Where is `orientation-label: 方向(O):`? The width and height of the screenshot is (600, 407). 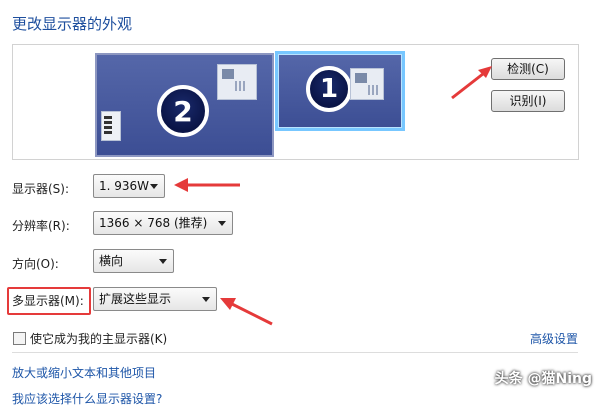
orientation-label: 方向(O): is located at coordinates (35, 264).